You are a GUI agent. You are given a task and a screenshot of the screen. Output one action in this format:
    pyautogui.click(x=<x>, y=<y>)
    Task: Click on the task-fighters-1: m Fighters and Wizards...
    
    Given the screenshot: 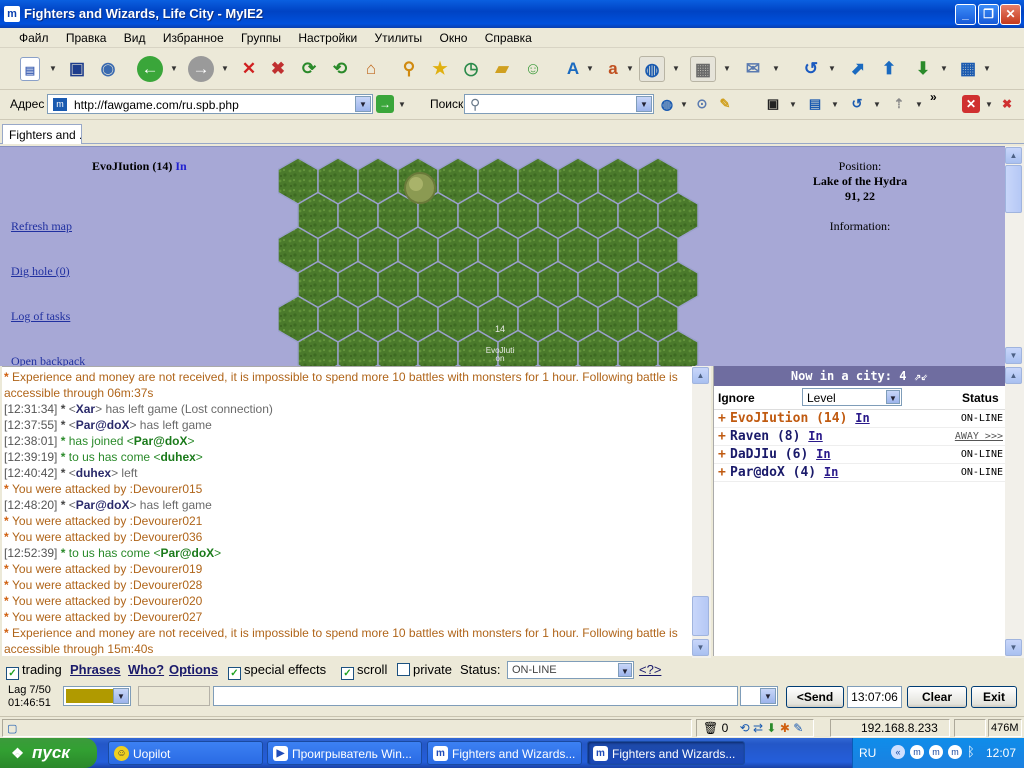 What is the action you would take?
    pyautogui.click(x=504, y=753)
    